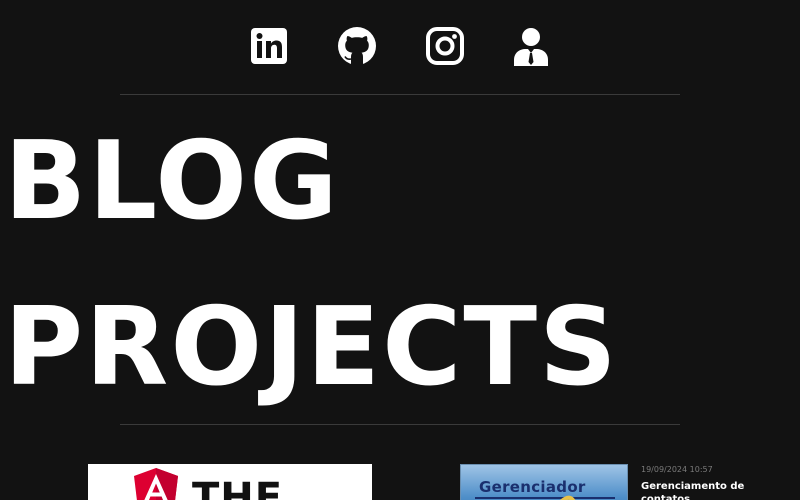 The height and width of the screenshot is (500, 800). I want to click on social-links, so click(400, 47).